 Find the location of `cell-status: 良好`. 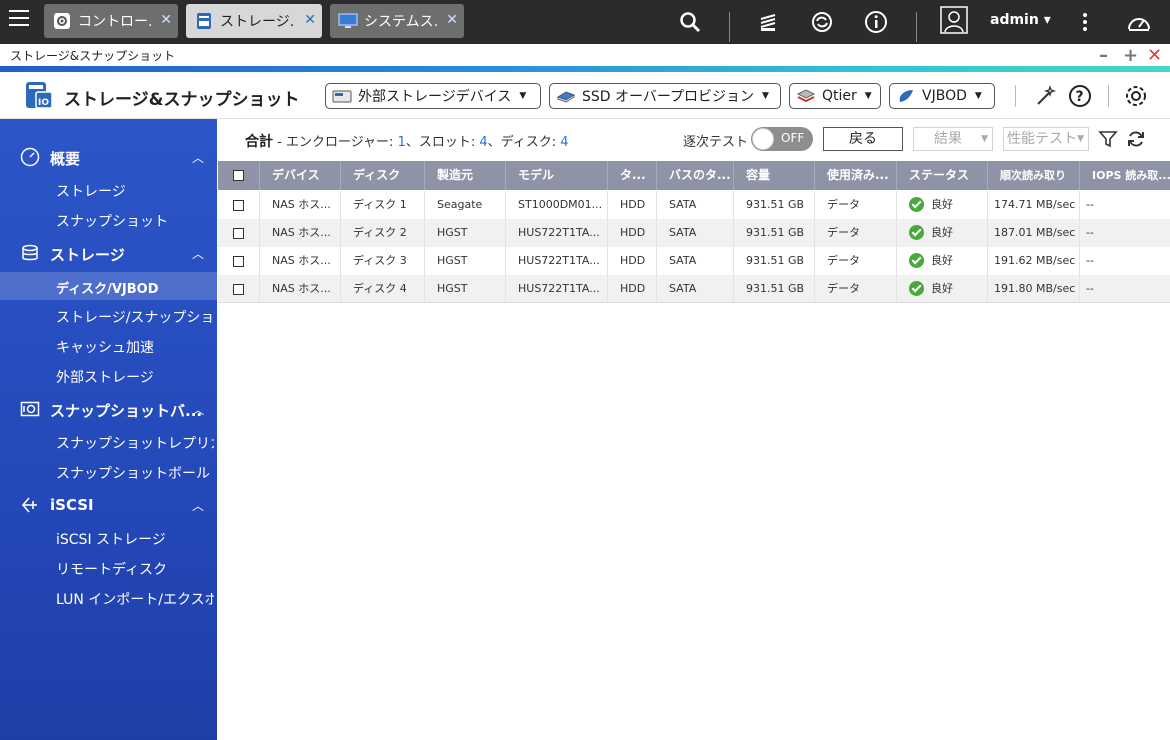

cell-status: 良好 is located at coordinates (942, 205).